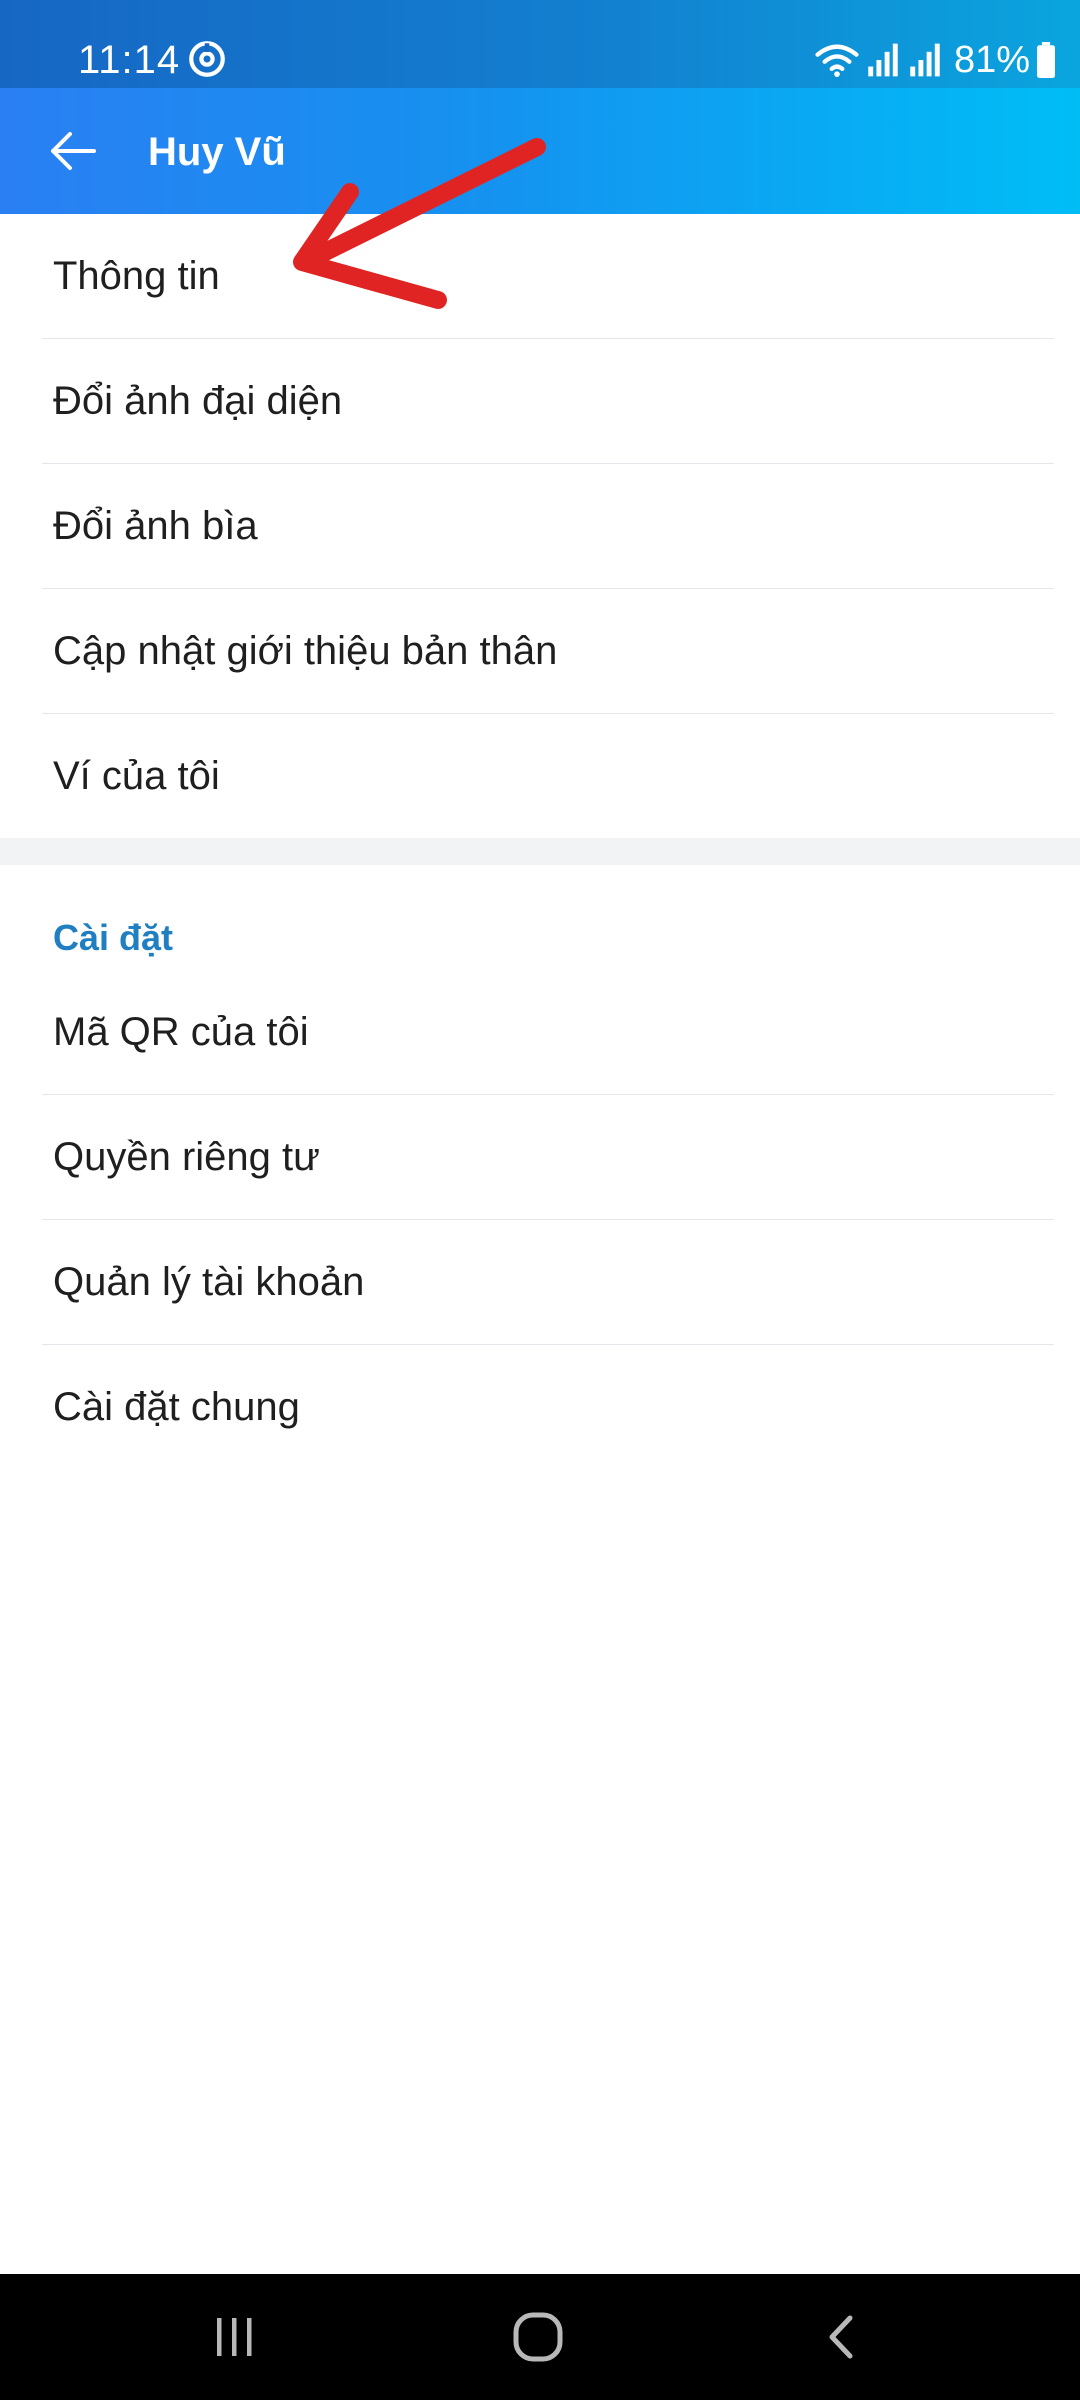 This screenshot has width=1080, height=2400. Describe the element at coordinates (540, 401) in the screenshot. I see `menu-item-change-avatar: Đổi ảnh đại diện` at that location.